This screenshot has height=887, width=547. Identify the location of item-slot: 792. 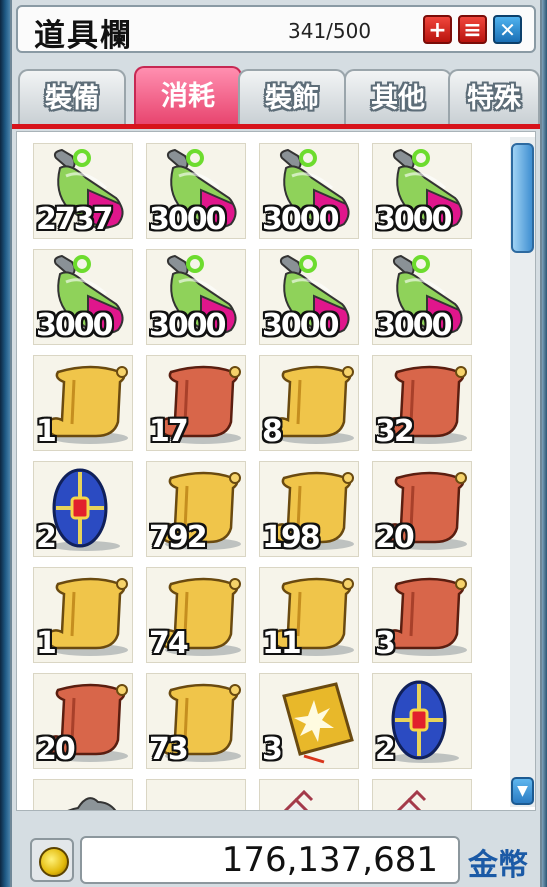
(196, 509).